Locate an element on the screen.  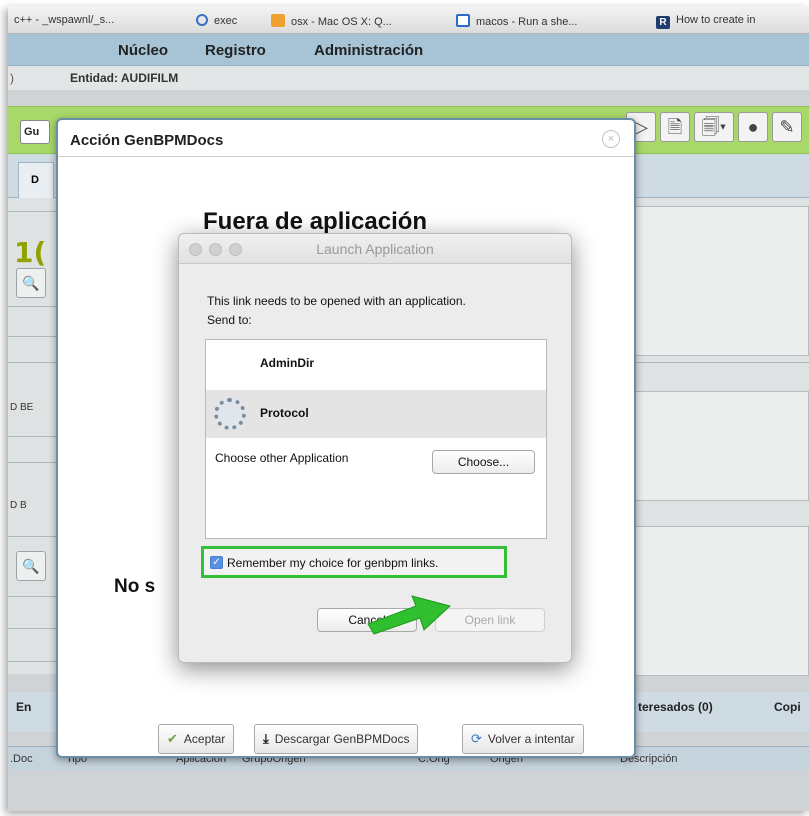
document-menu-icon: 🗐▾ is located at coordinates (714, 127).